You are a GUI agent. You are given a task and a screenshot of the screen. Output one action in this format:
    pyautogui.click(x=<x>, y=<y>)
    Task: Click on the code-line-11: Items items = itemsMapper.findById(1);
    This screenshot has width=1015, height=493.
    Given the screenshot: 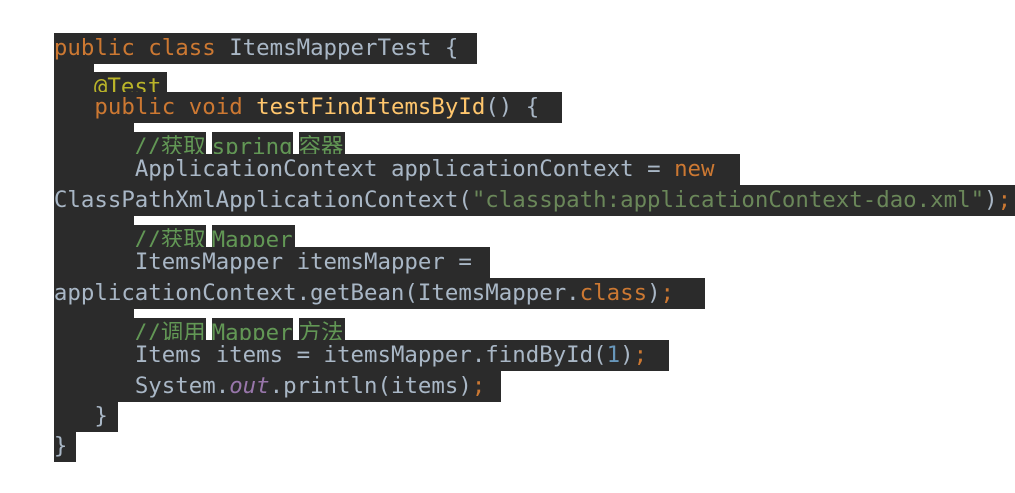 What is the action you would take?
    pyautogui.click(x=334, y=340)
    